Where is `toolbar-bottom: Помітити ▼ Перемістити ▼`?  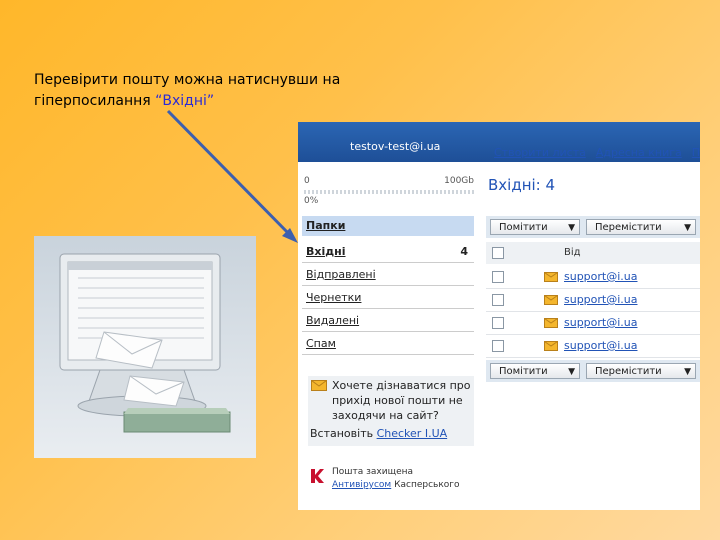
toolbar-bottom: Помітити ▼ Перемістити ▼ is located at coordinates (593, 371).